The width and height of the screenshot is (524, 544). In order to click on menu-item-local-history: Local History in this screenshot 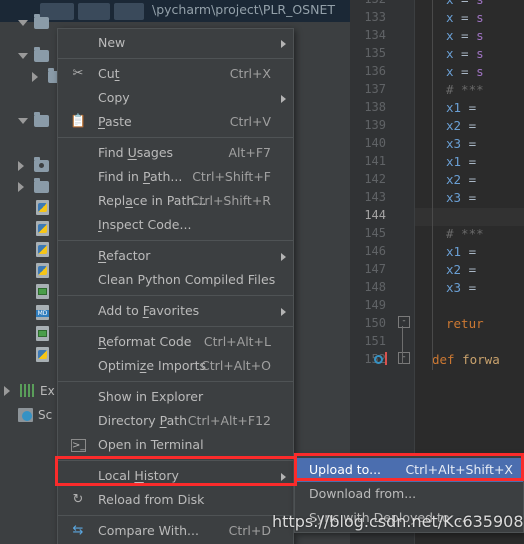, I will do `click(175, 476)`.